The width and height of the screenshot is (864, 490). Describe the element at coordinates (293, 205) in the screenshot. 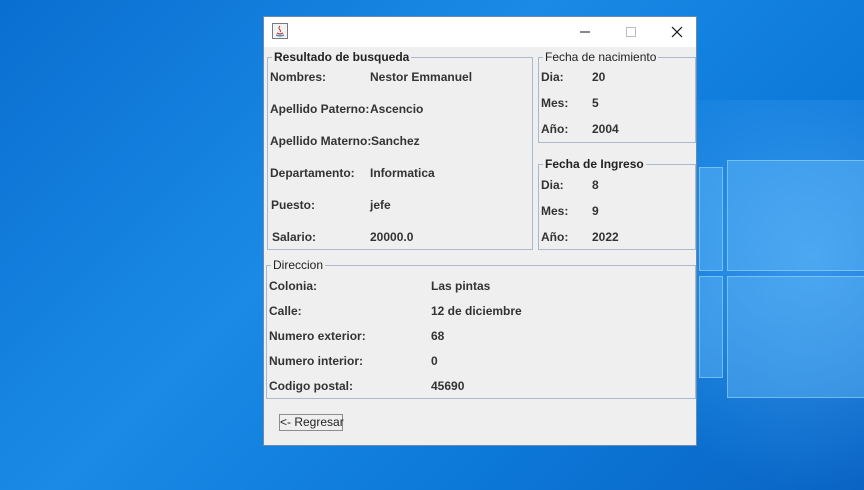

I see `puesto-label: Puesto:` at that location.